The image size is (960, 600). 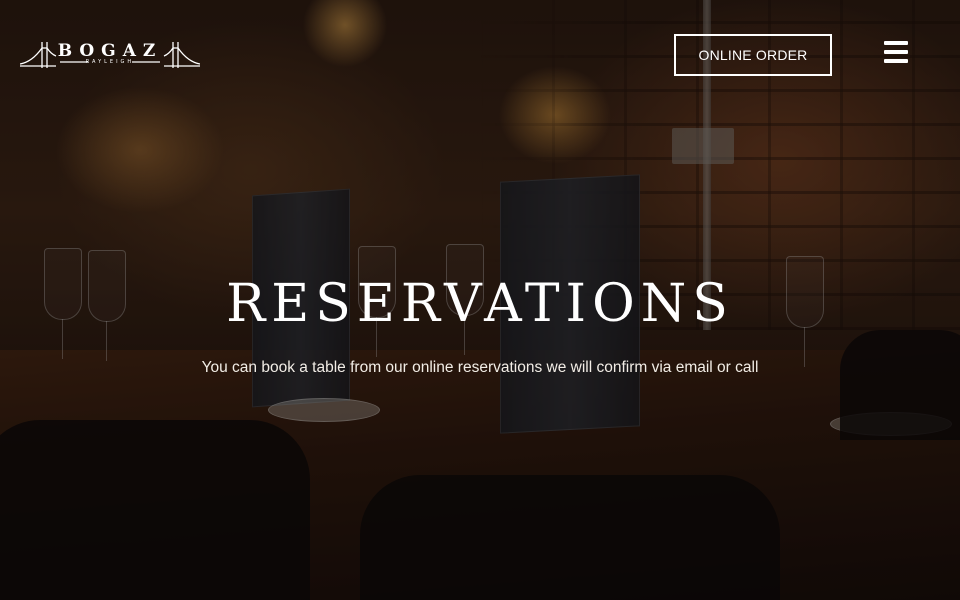 I want to click on logo: BOGAZ RAYLEIGH, so click(x=110, y=55).